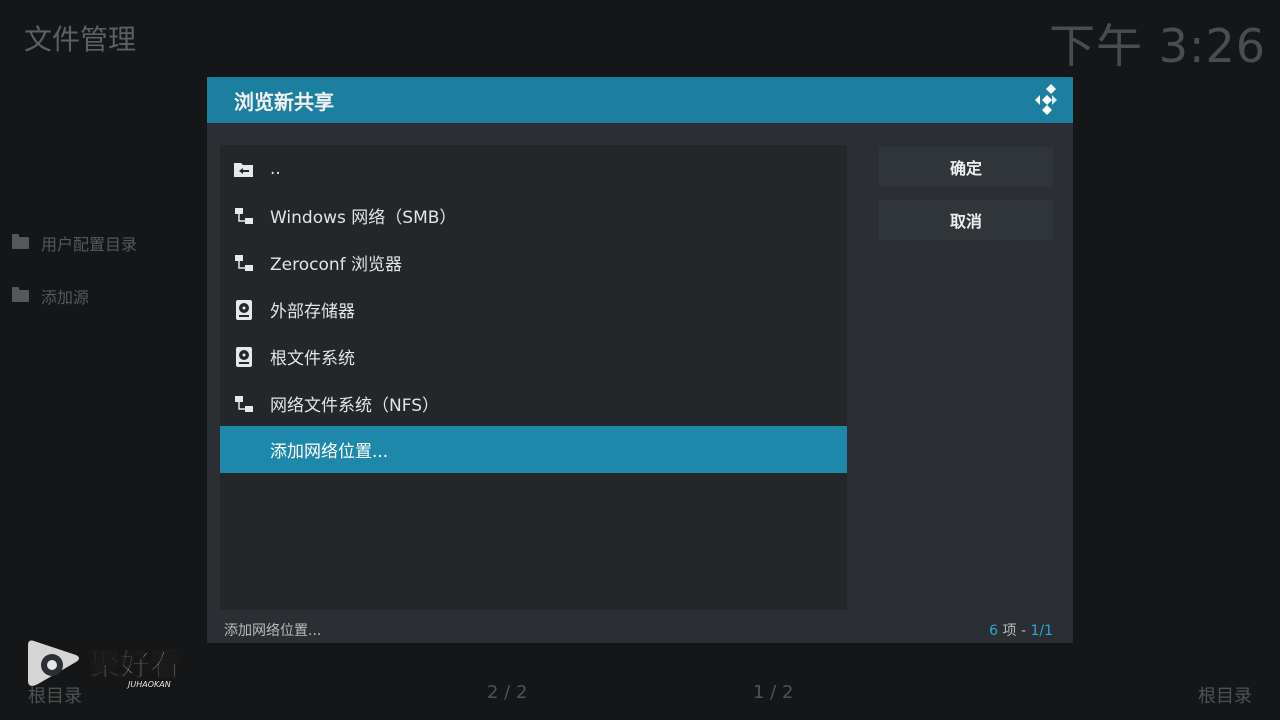  What do you see at coordinates (533, 403) in the screenshot?
I see `list-item-nfs: 网络文件系统（NFS）` at bounding box center [533, 403].